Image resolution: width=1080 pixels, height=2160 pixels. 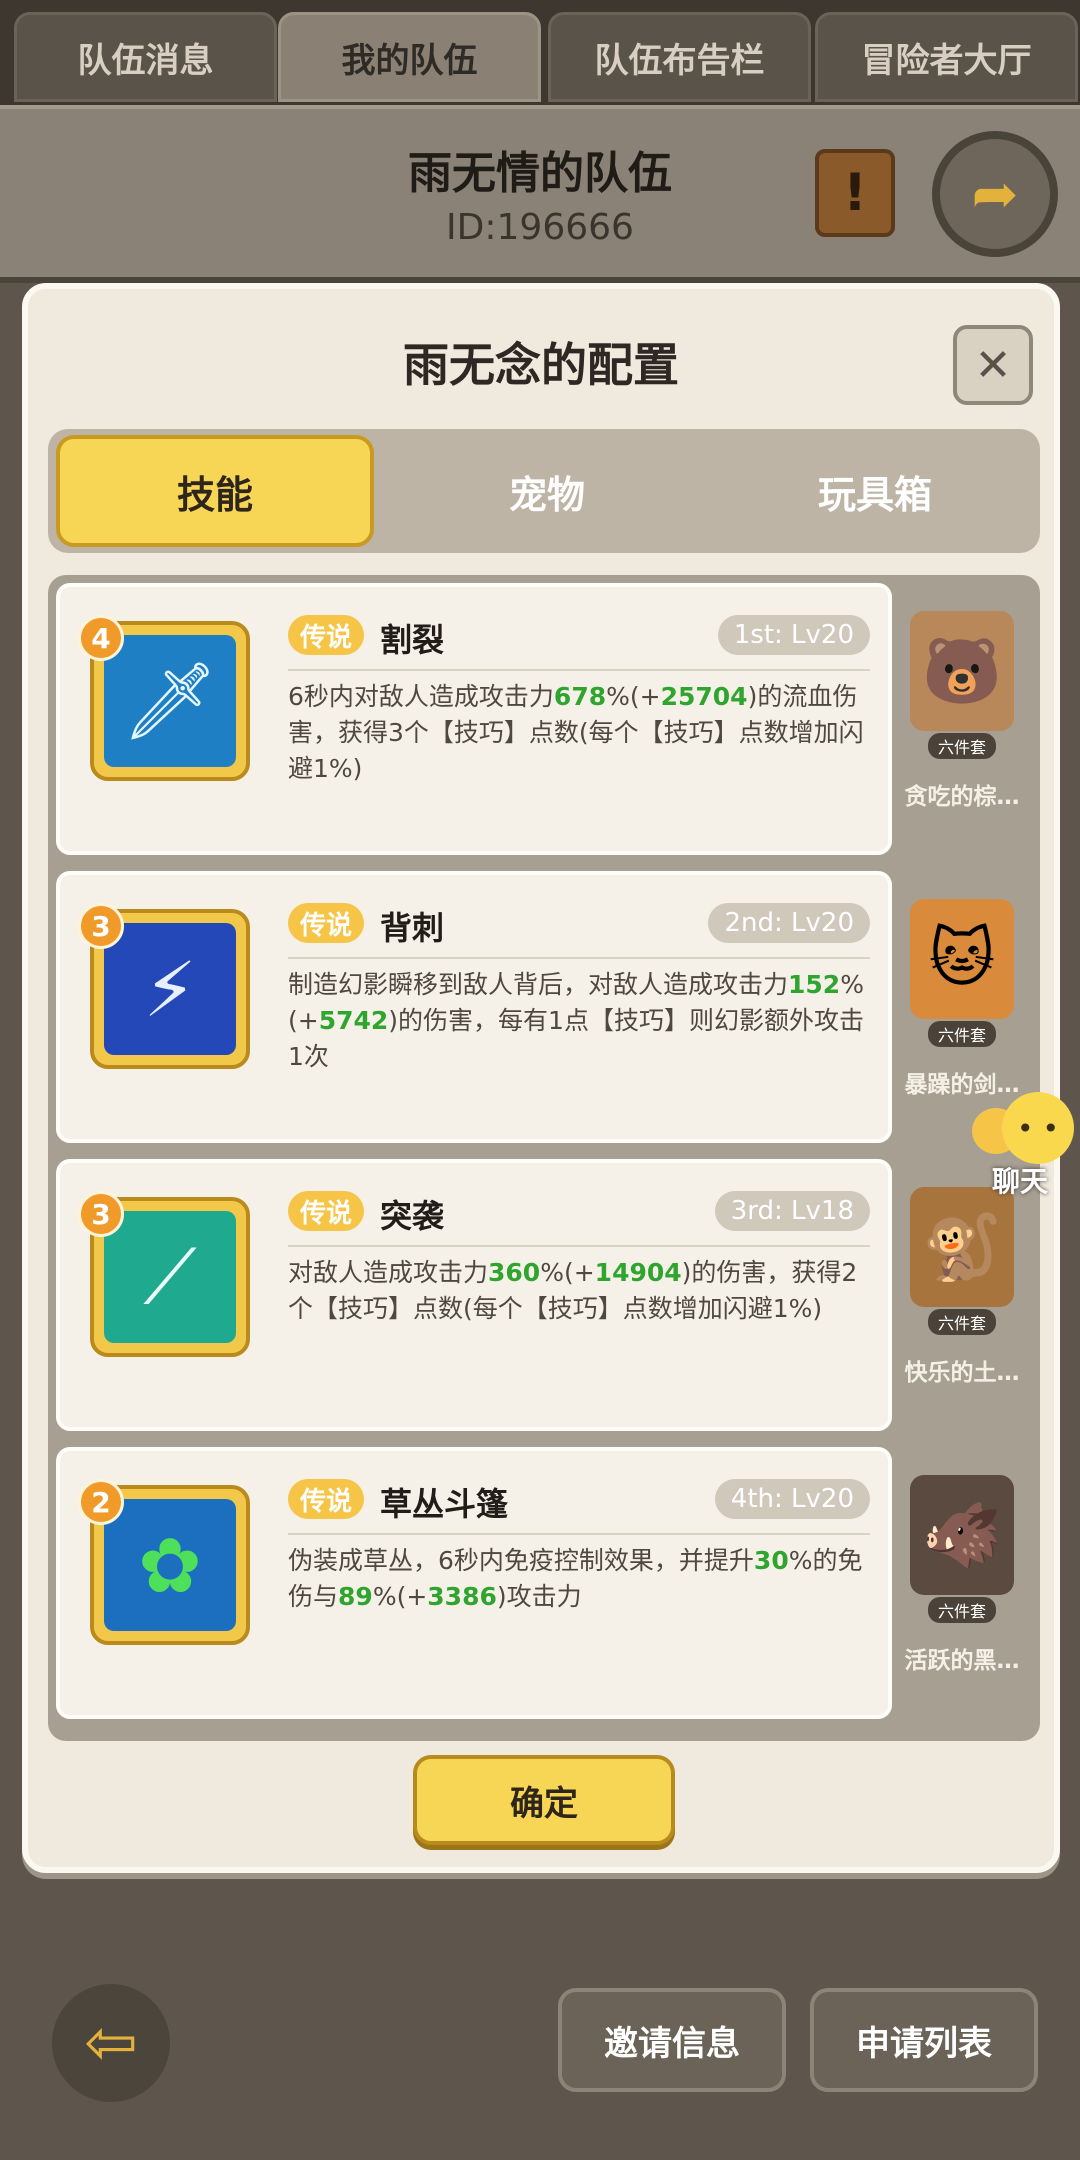 I want to click on stat-value: 25704, so click(x=704, y=696).